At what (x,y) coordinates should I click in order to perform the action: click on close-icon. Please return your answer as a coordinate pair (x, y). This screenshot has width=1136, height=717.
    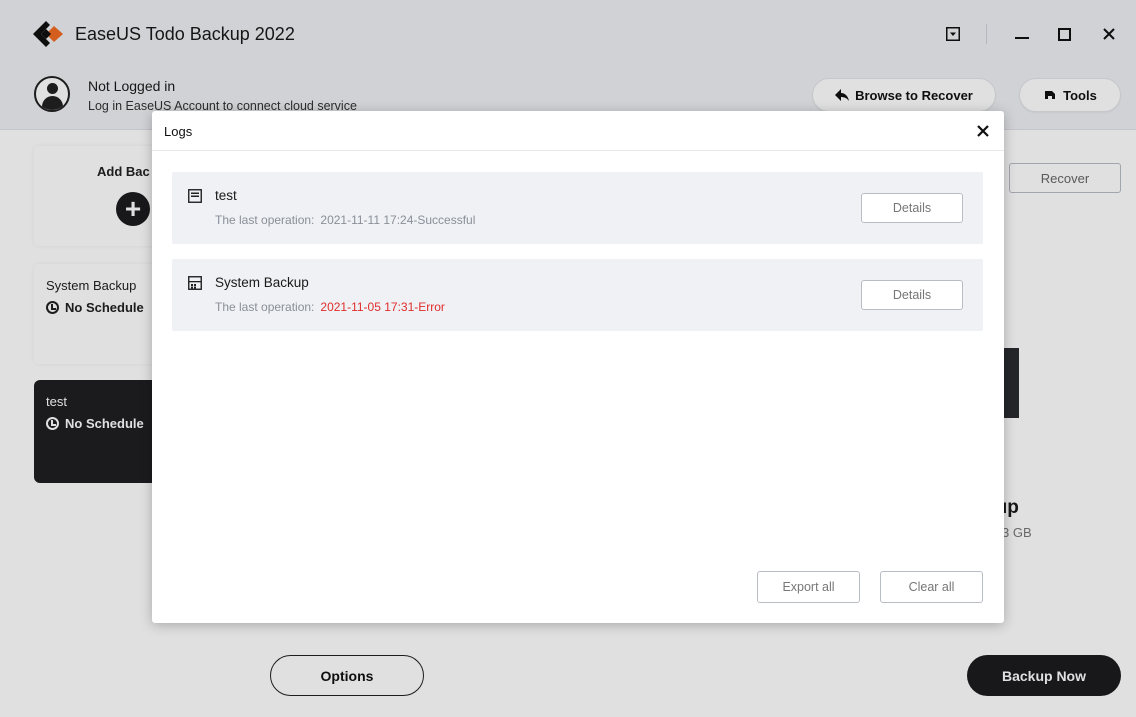
    Looking at the image, I should click on (983, 131).